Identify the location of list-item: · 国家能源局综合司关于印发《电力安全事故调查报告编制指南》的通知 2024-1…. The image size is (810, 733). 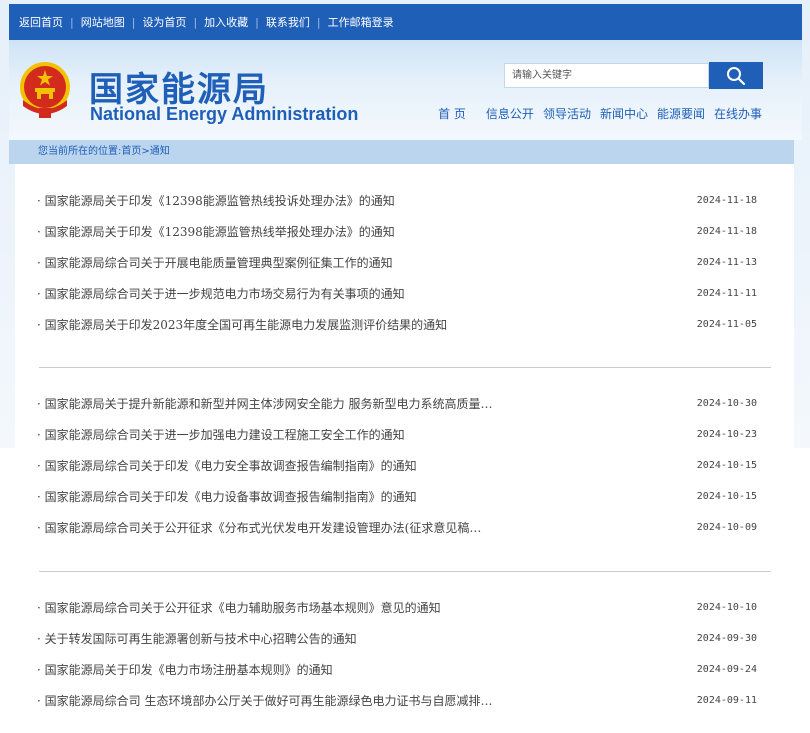
(400, 465).